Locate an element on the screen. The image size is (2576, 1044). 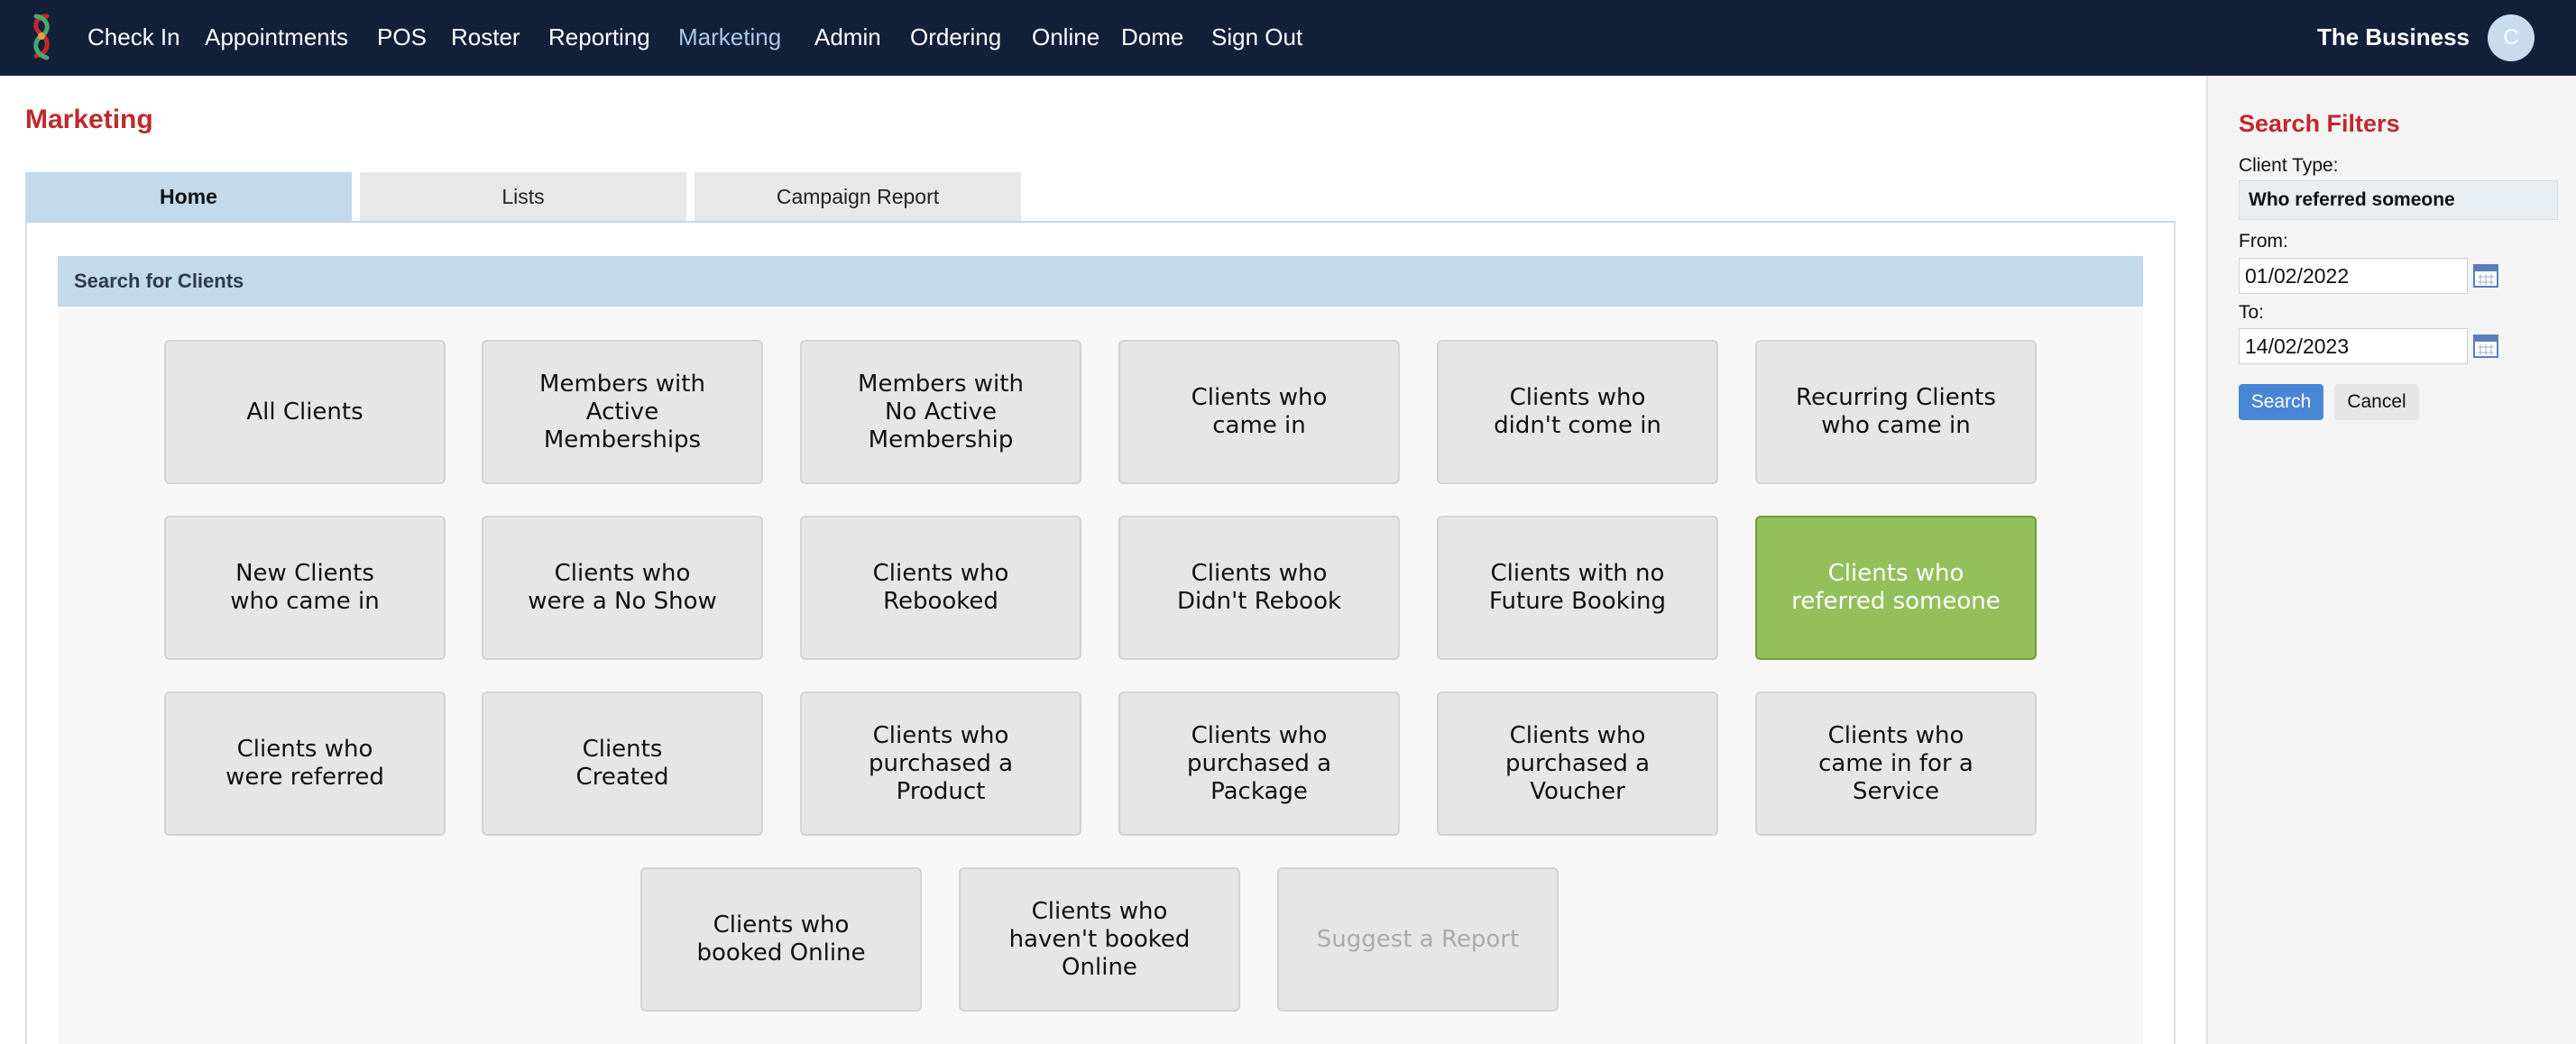
to-date-input is located at coordinates (2353, 346).